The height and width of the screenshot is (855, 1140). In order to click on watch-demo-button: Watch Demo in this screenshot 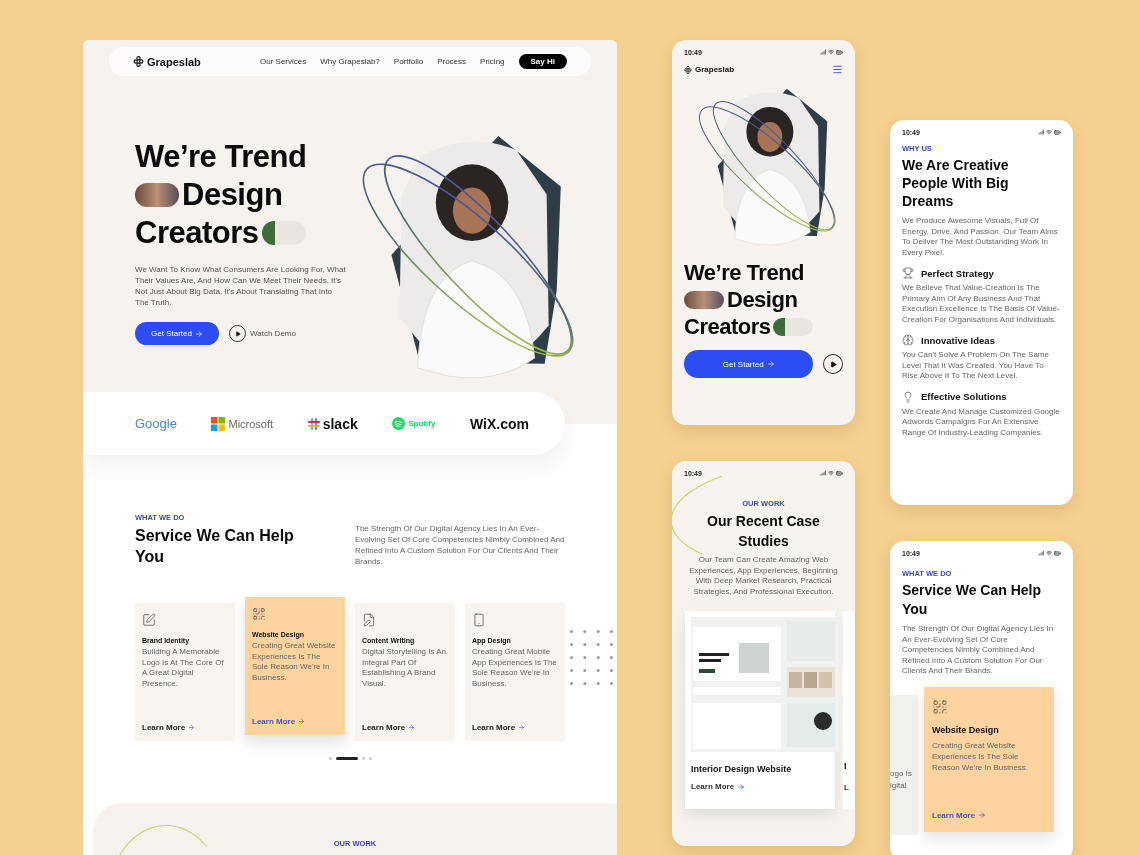, I will do `click(262, 333)`.